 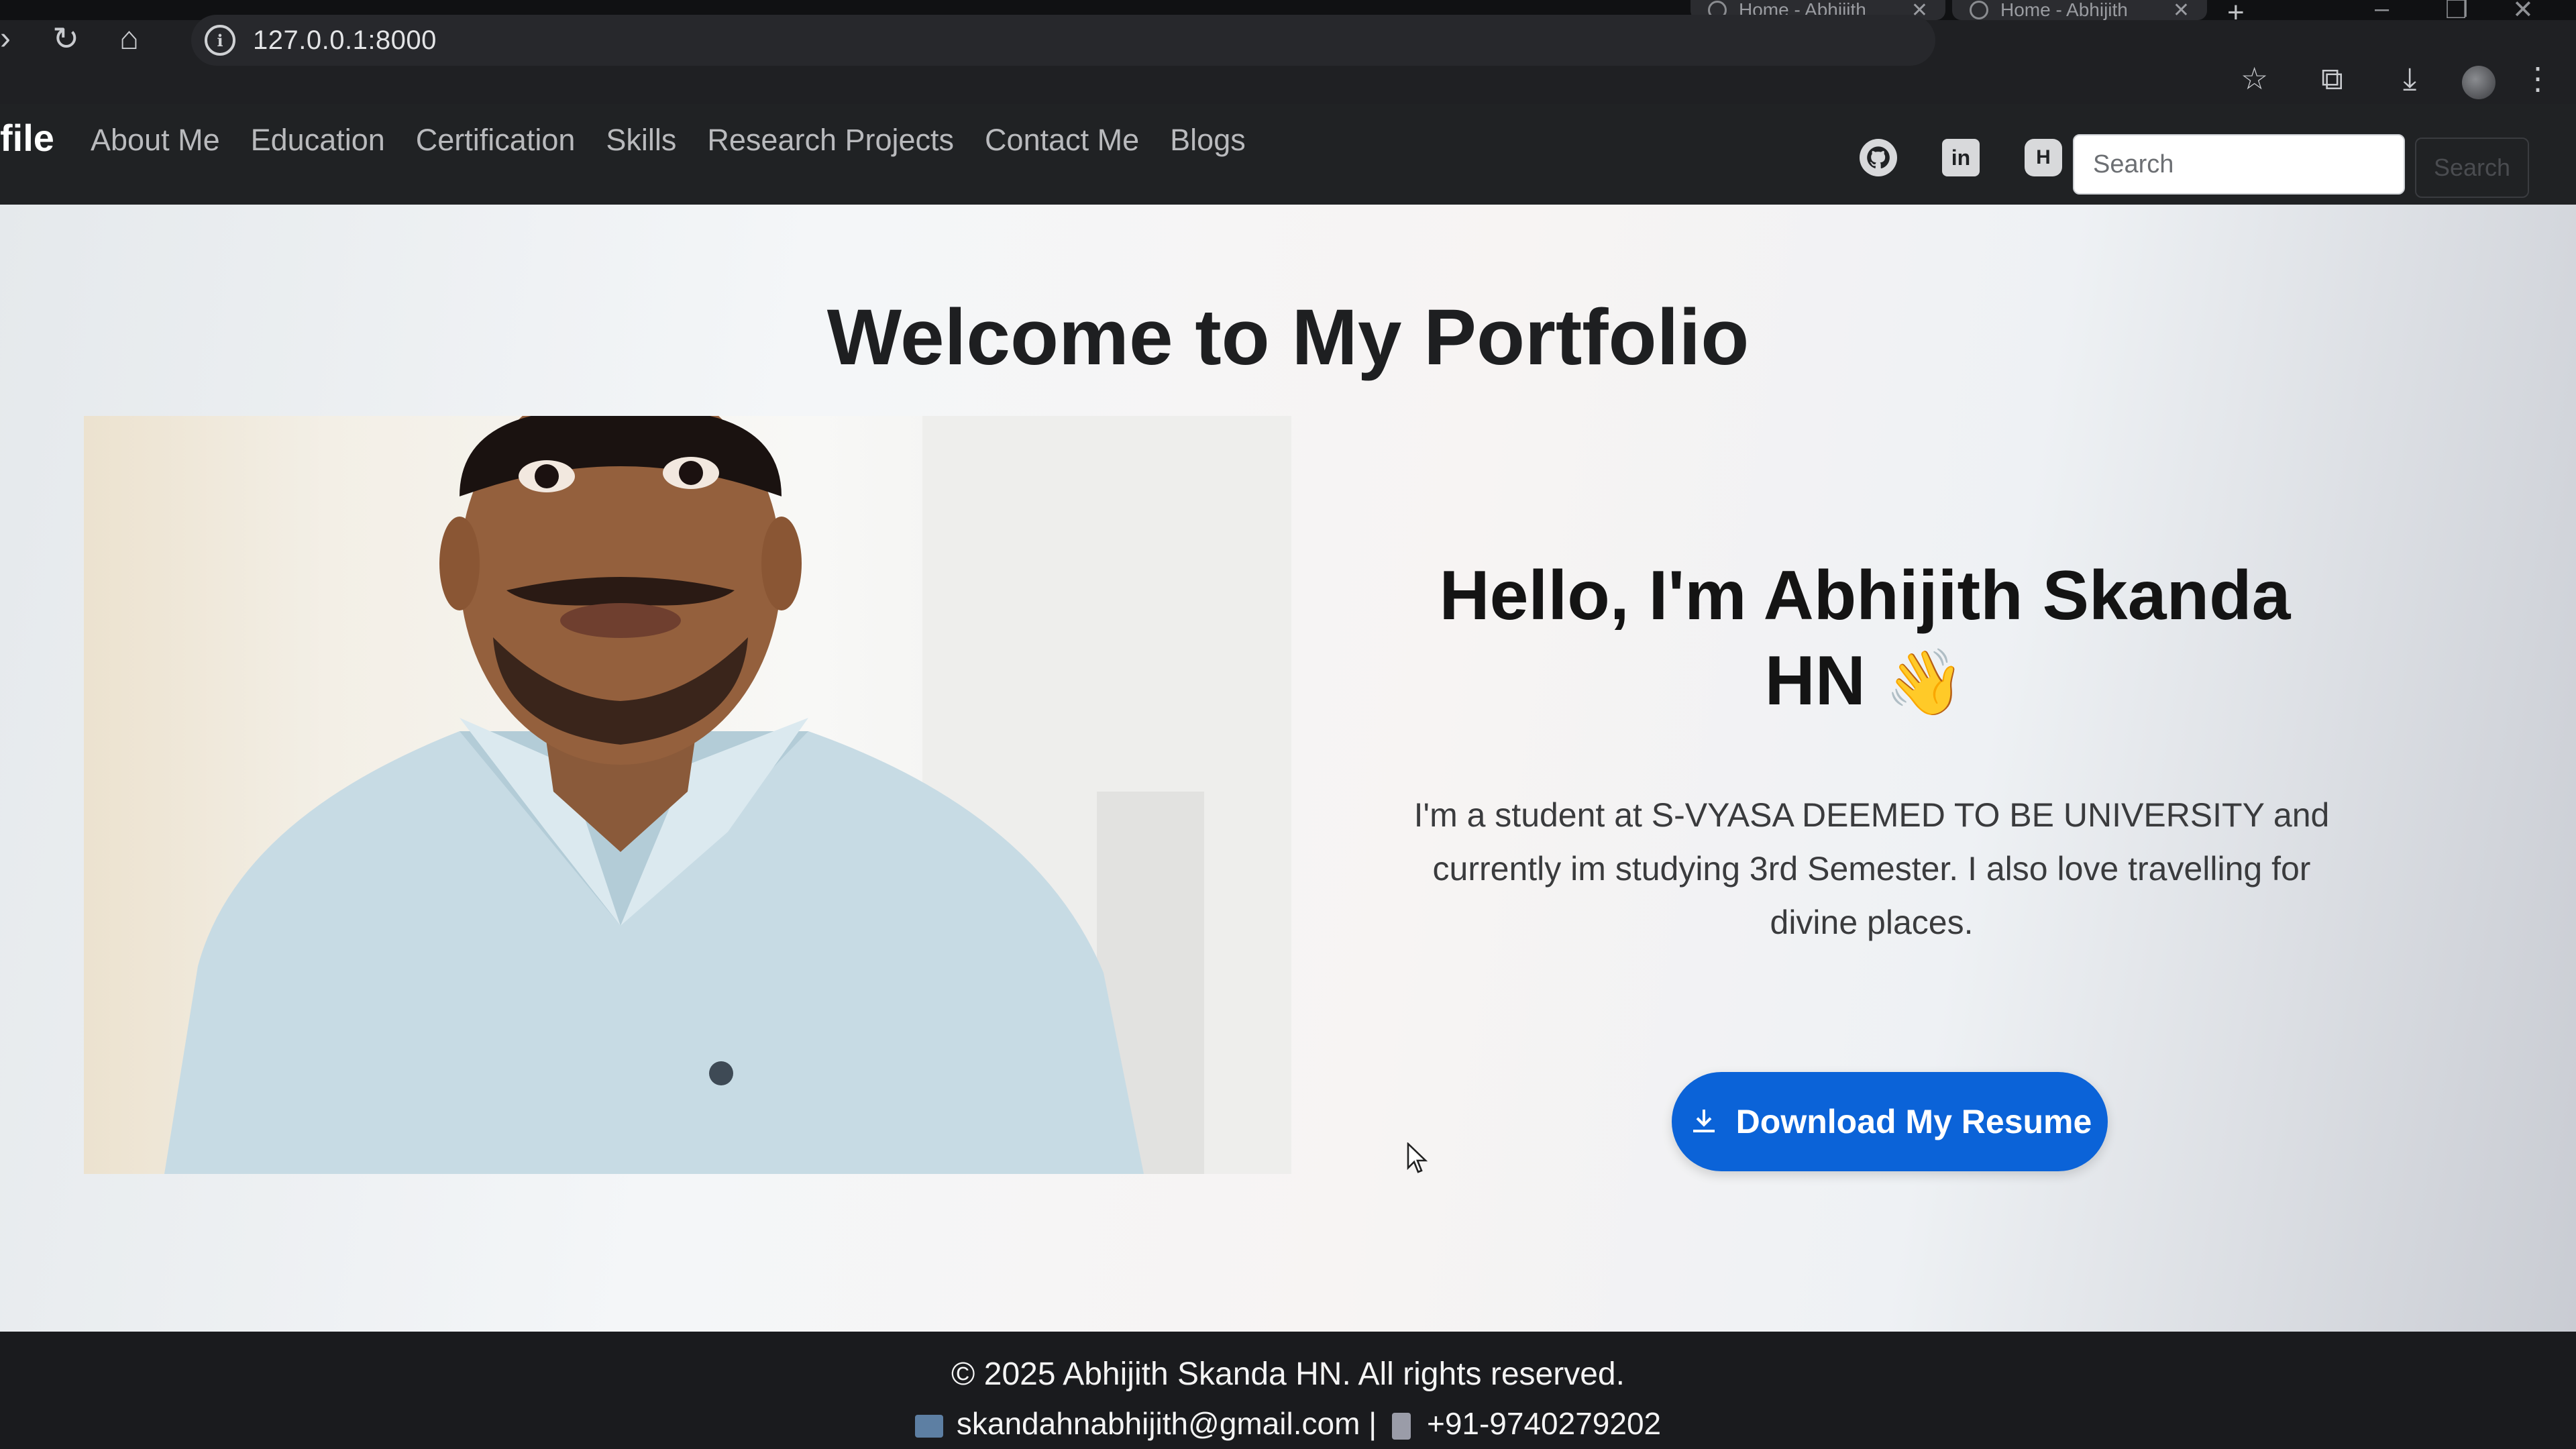 I want to click on download-resume-button: Download My Resume, so click(x=1890, y=1121).